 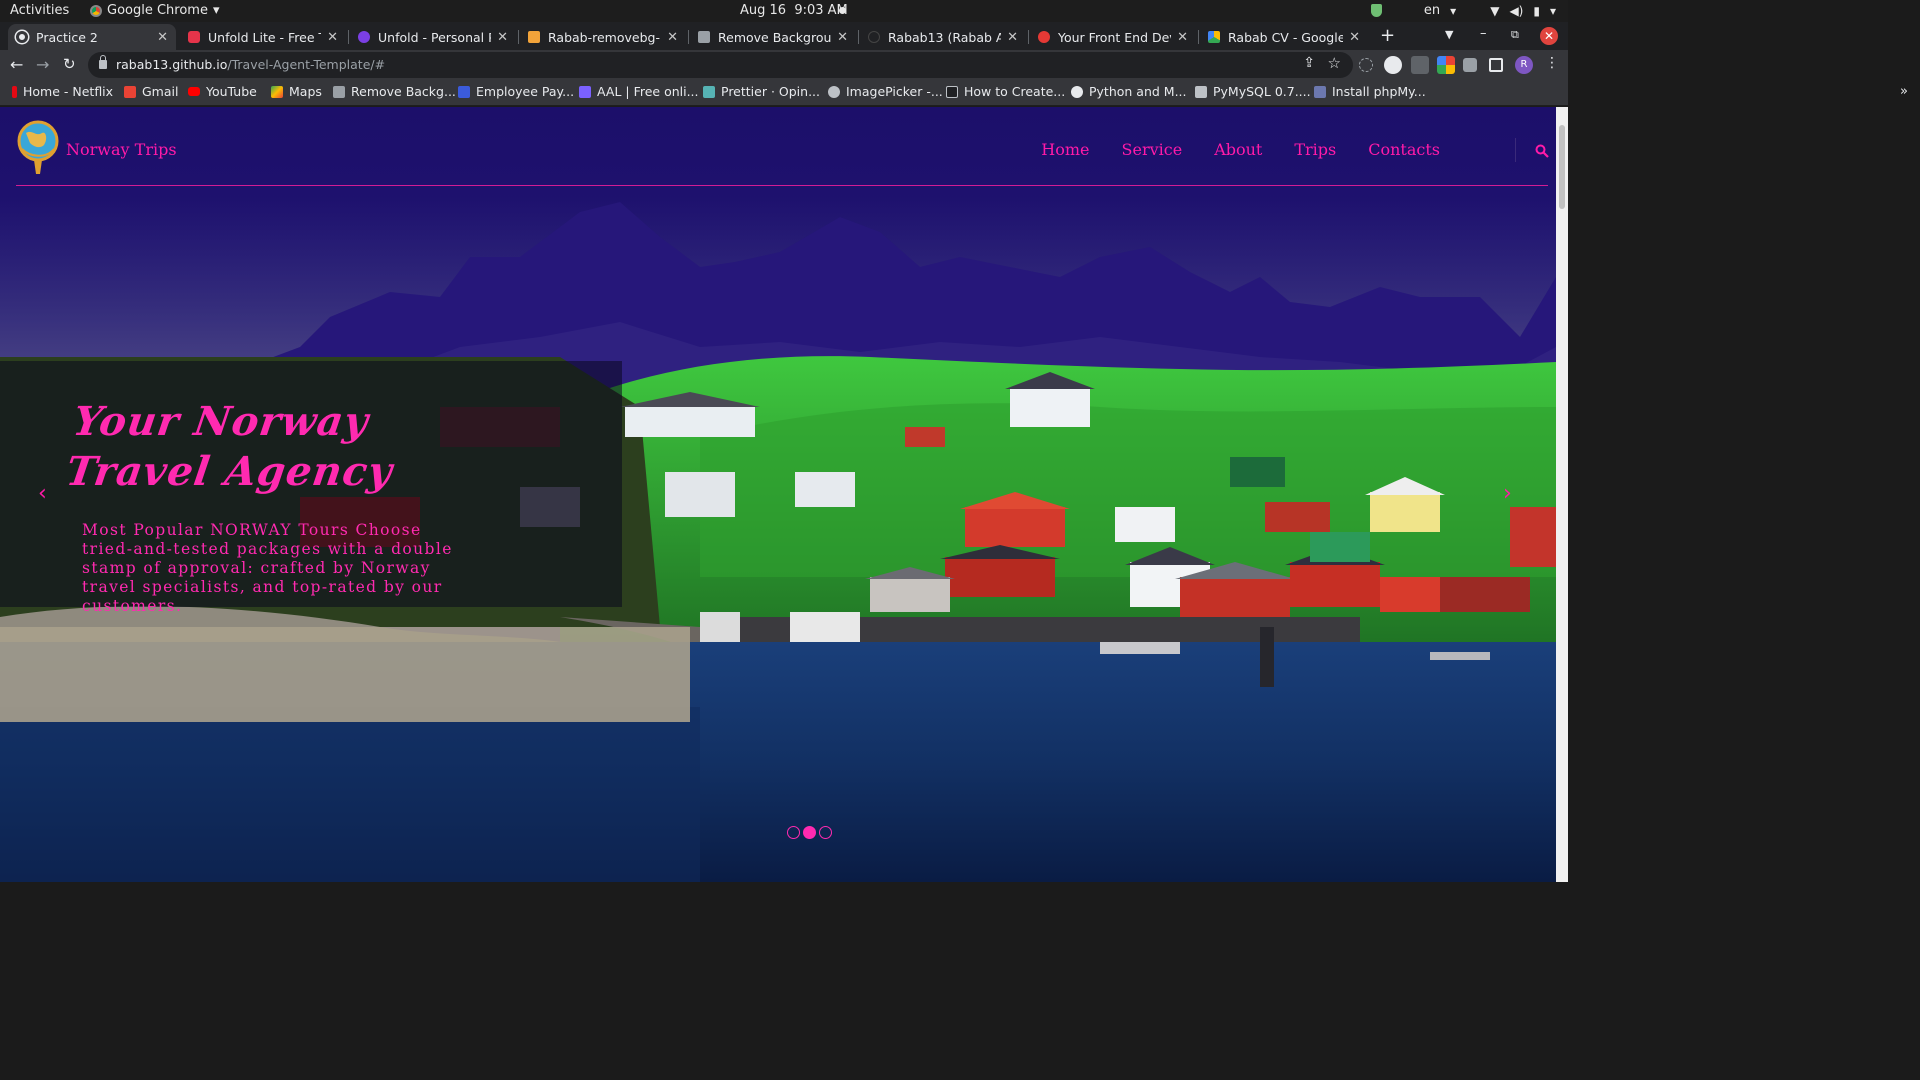 I want to click on restore-window-button: ⧉, so click(x=1515, y=35).